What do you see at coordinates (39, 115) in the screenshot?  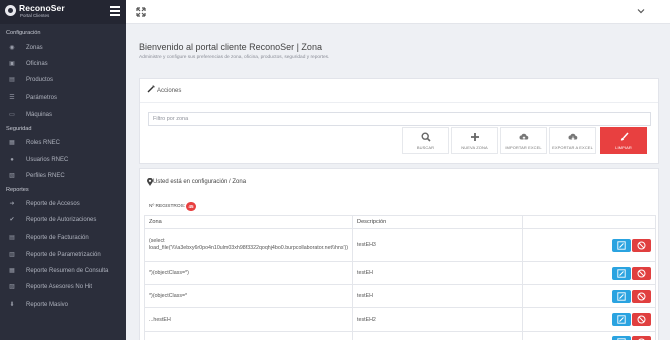 I see `sidebar-item-label: Máquinas` at bounding box center [39, 115].